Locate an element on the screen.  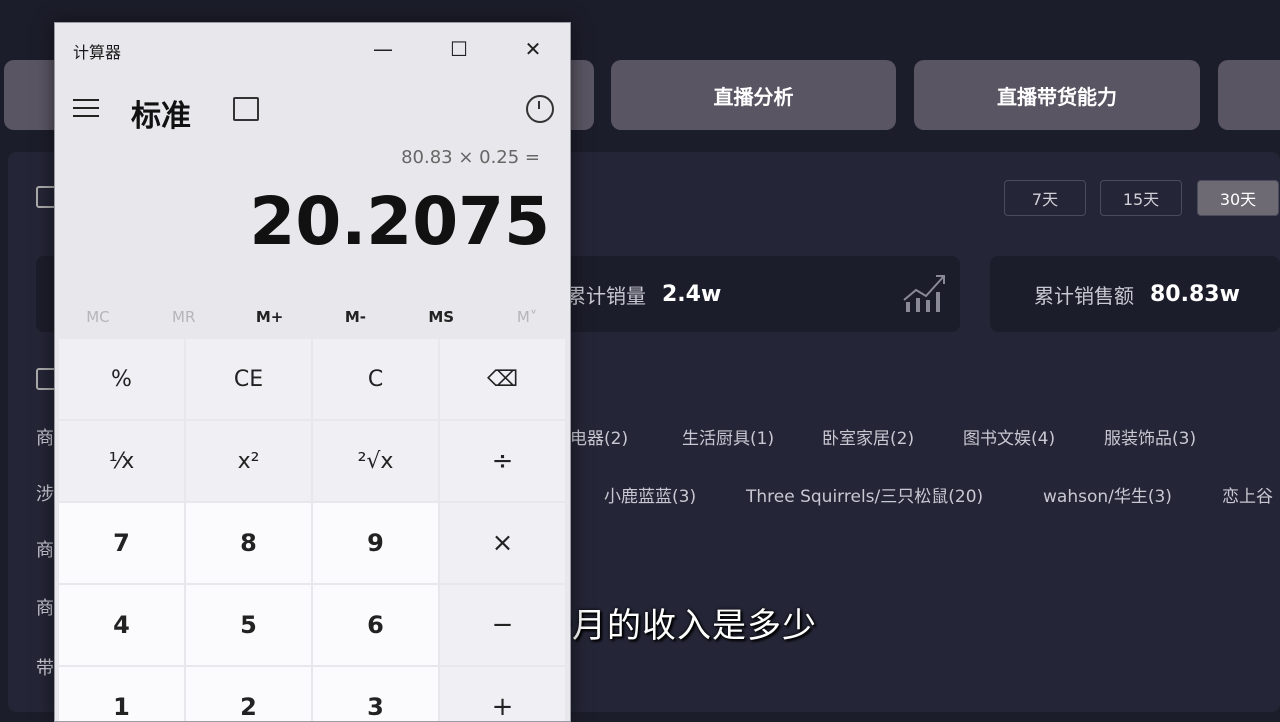
square-root-button: ²√x is located at coordinates (375, 461).